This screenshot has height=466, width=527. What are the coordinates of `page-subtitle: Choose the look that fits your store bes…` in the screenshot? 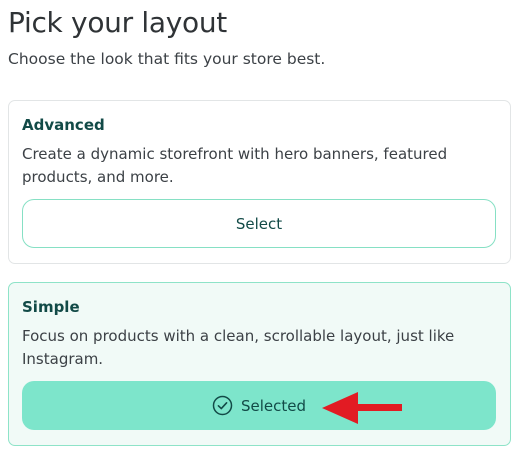 It's located at (167, 59).